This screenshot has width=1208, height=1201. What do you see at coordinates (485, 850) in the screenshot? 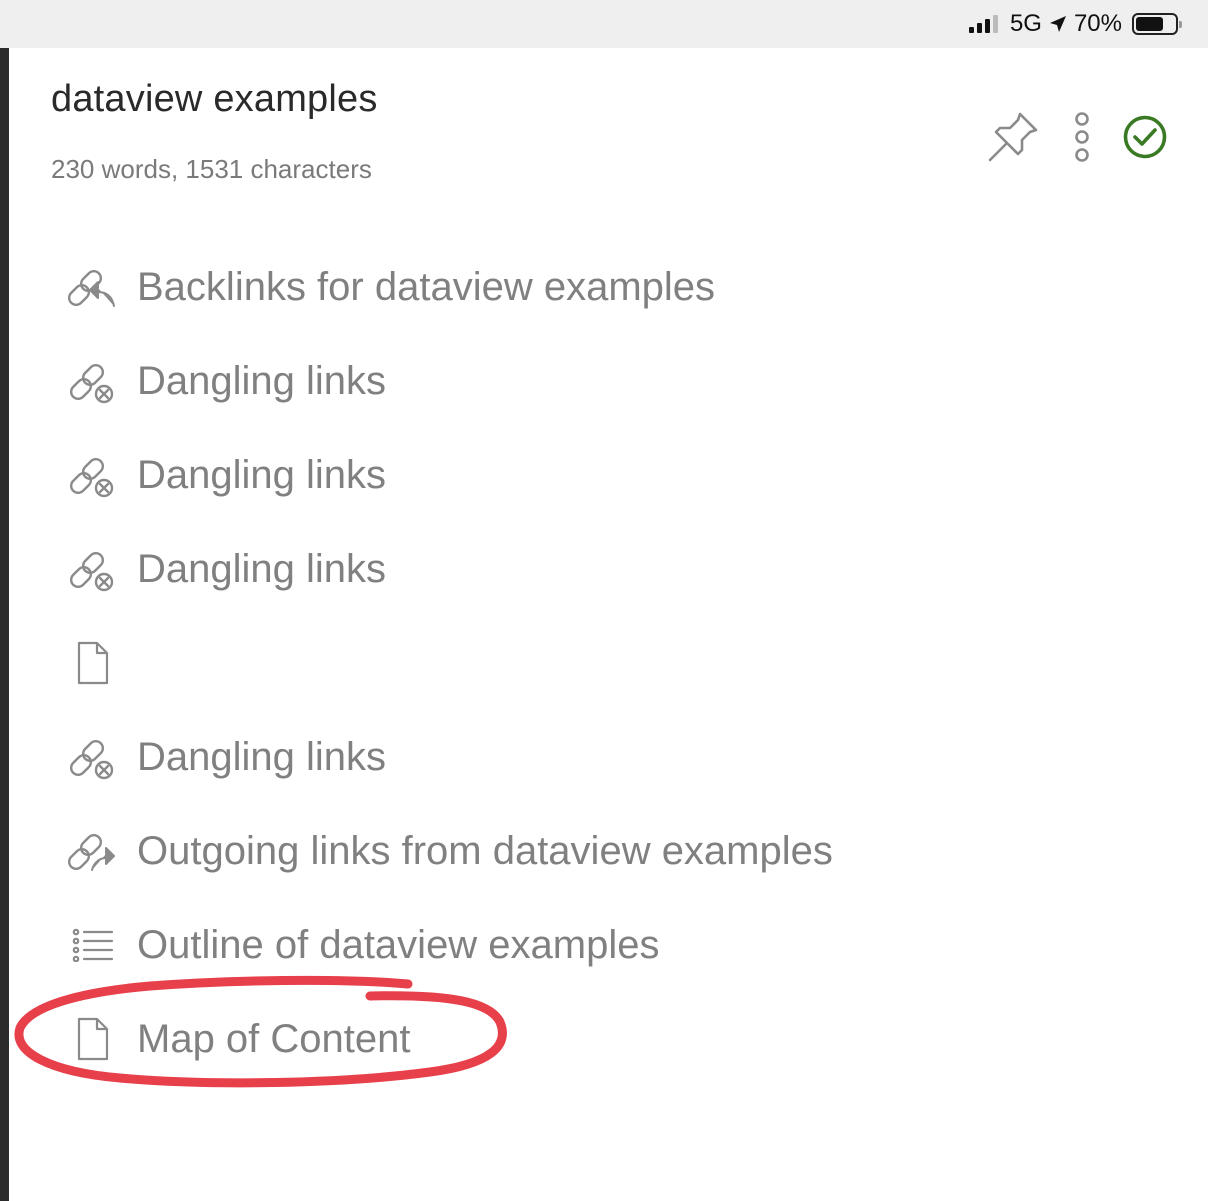
I see `list-item-label: Outgoing links from dataview examples` at bounding box center [485, 850].